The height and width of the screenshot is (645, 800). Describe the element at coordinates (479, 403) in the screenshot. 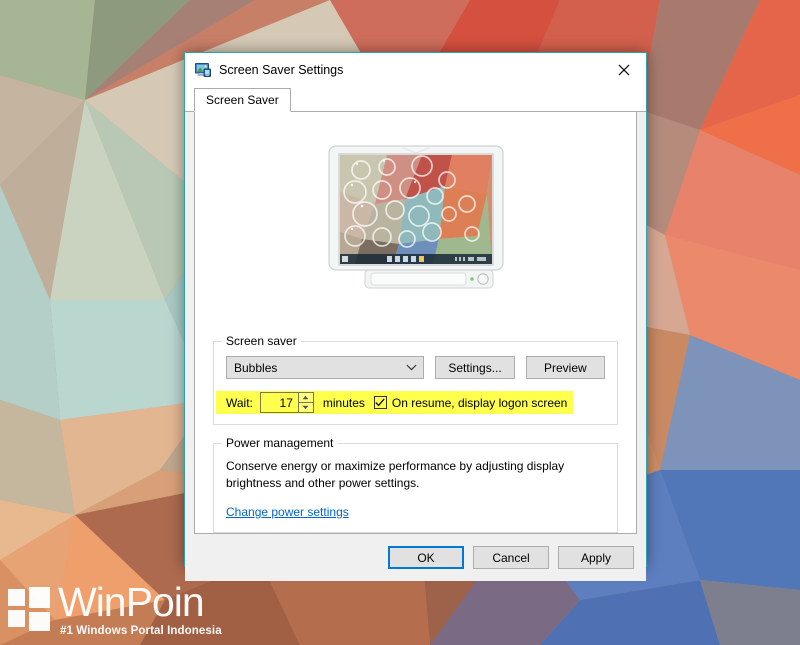

I see `on-resume-label: On resume, display logon screen` at that location.